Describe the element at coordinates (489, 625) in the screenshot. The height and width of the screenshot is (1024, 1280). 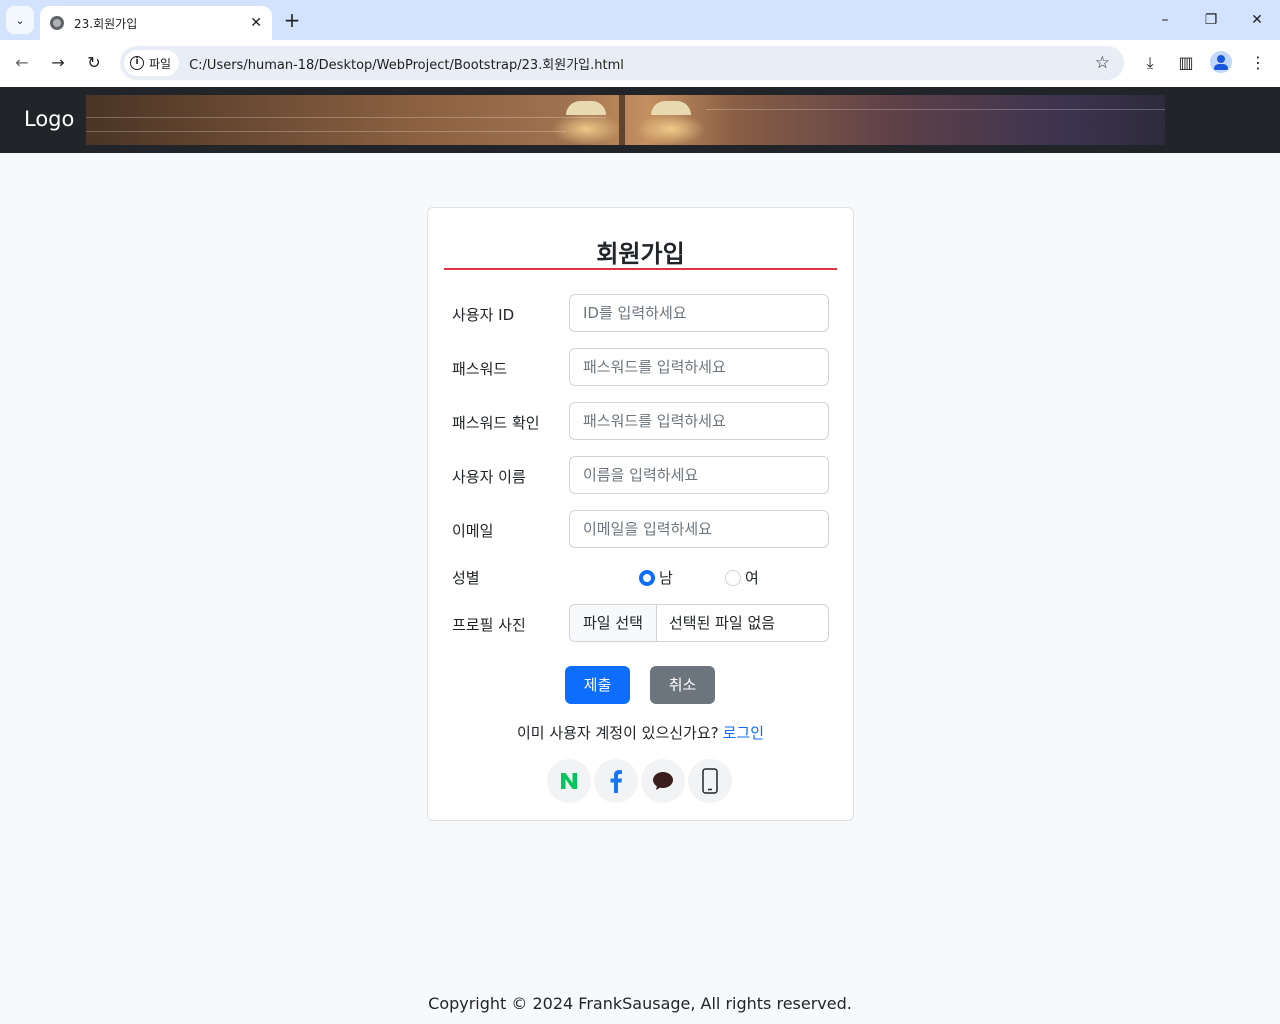
I see `profile-photo-label: 프로필 사진` at that location.